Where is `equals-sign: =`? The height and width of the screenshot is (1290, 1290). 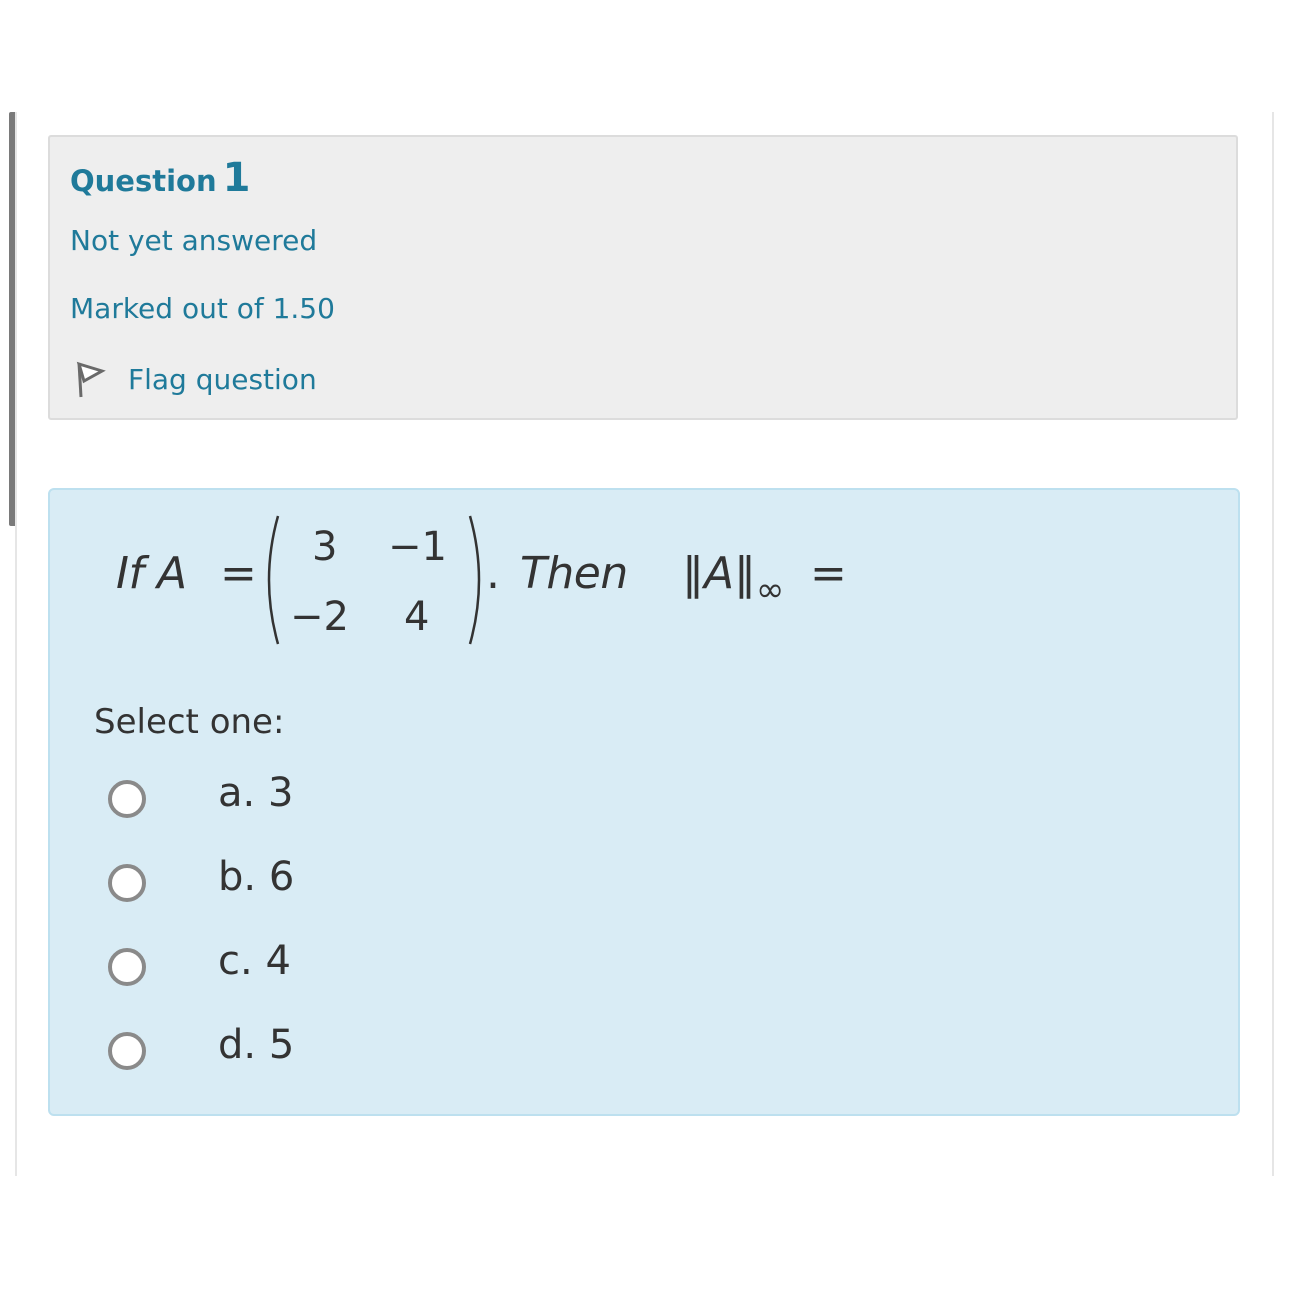
equals-sign: = is located at coordinates (238, 573).